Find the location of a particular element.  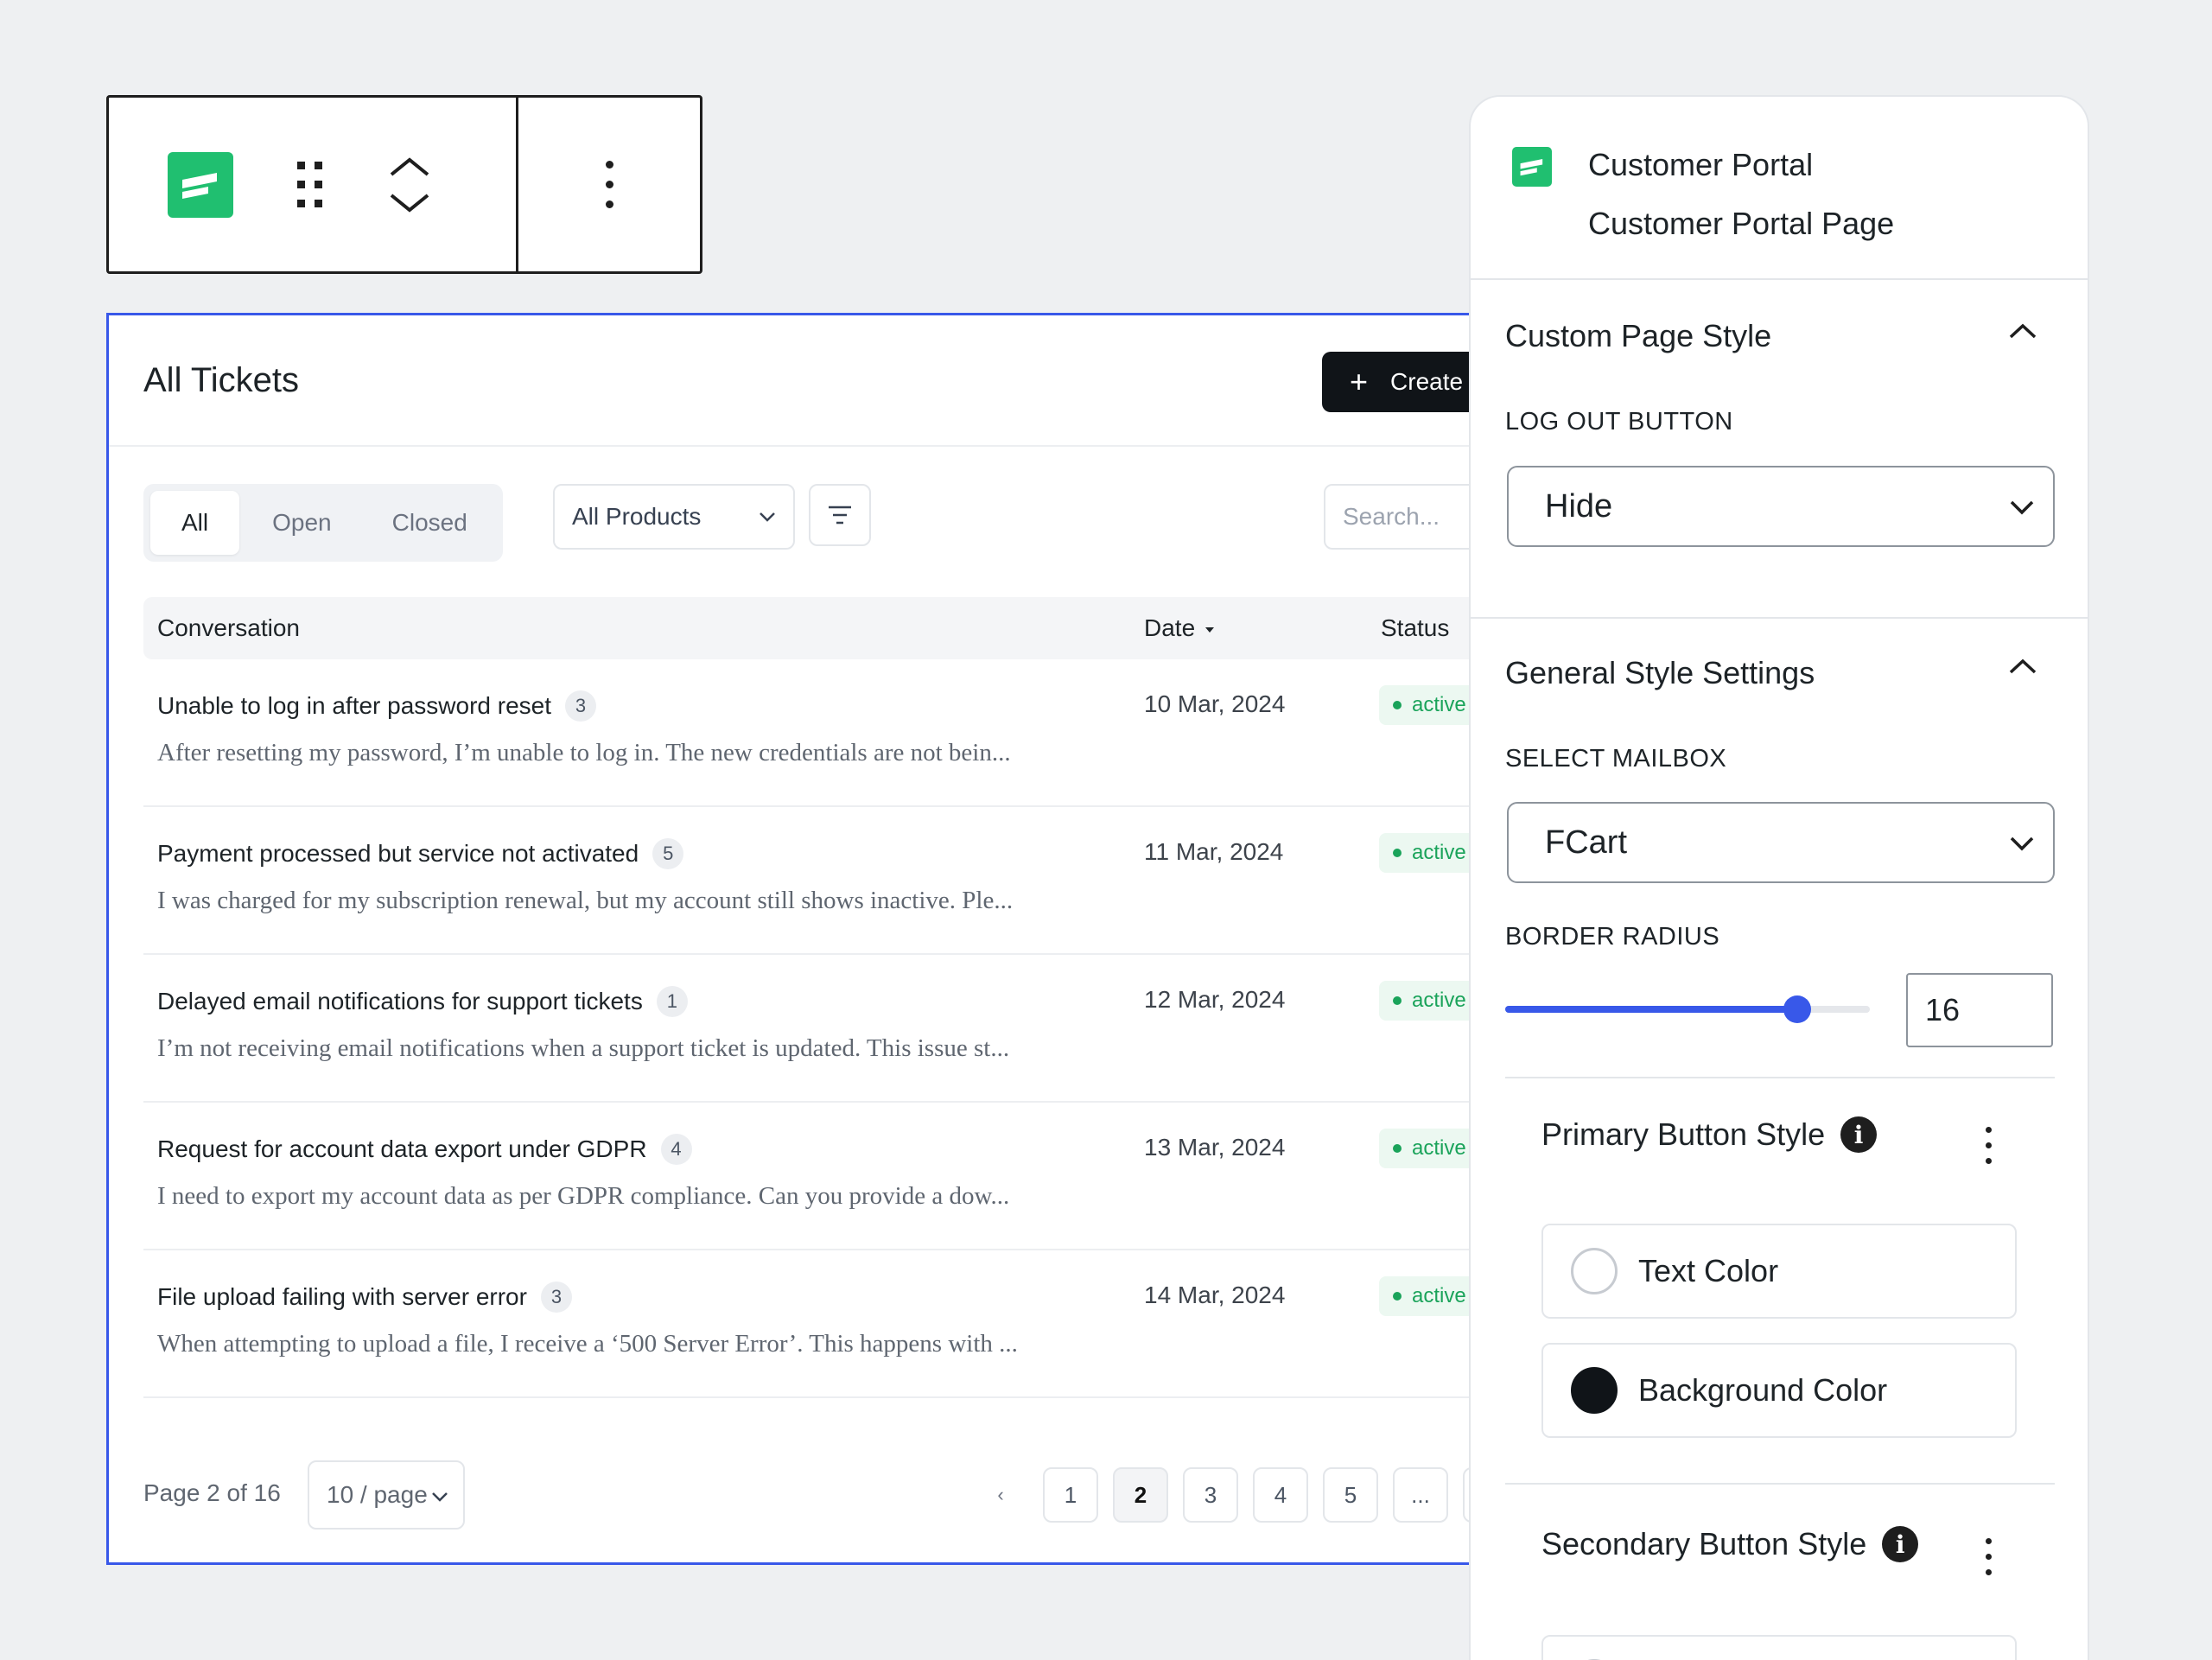

tab-open: Open is located at coordinates (300, 523).